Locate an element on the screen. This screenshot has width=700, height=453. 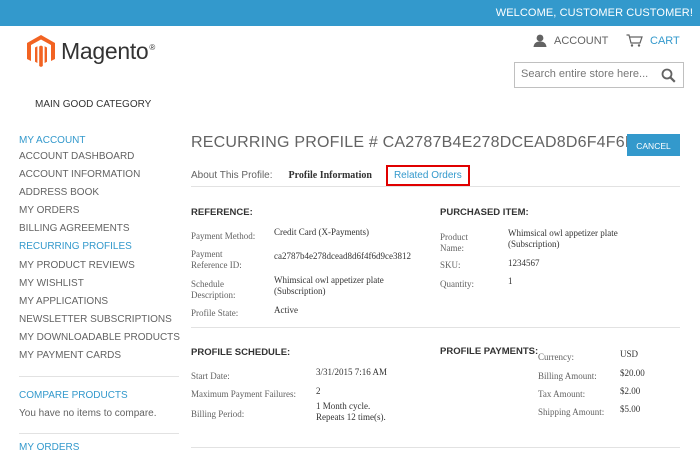
start-date-label: Start Date: is located at coordinates (210, 376).